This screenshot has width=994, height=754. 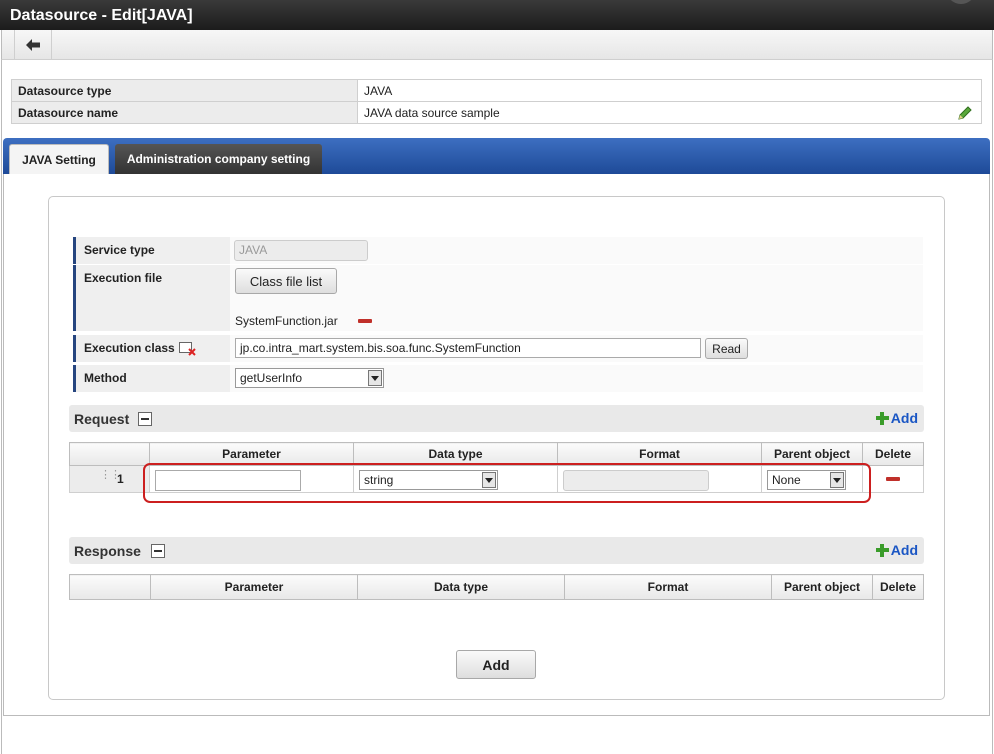 I want to click on column-header-parameter: Parameter, so click(x=254, y=587).